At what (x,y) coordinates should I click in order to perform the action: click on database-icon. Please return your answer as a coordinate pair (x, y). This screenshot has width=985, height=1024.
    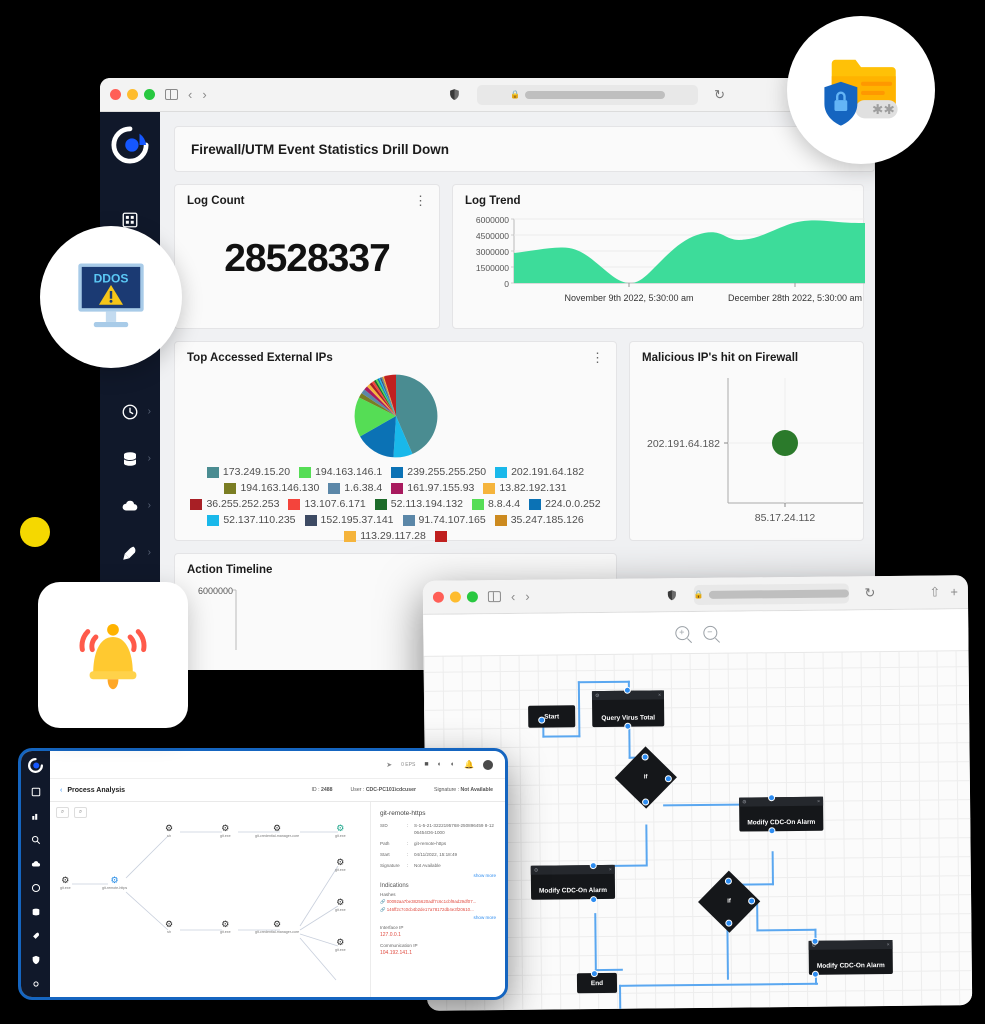
    Looking at the image, I should click on (36, 912).